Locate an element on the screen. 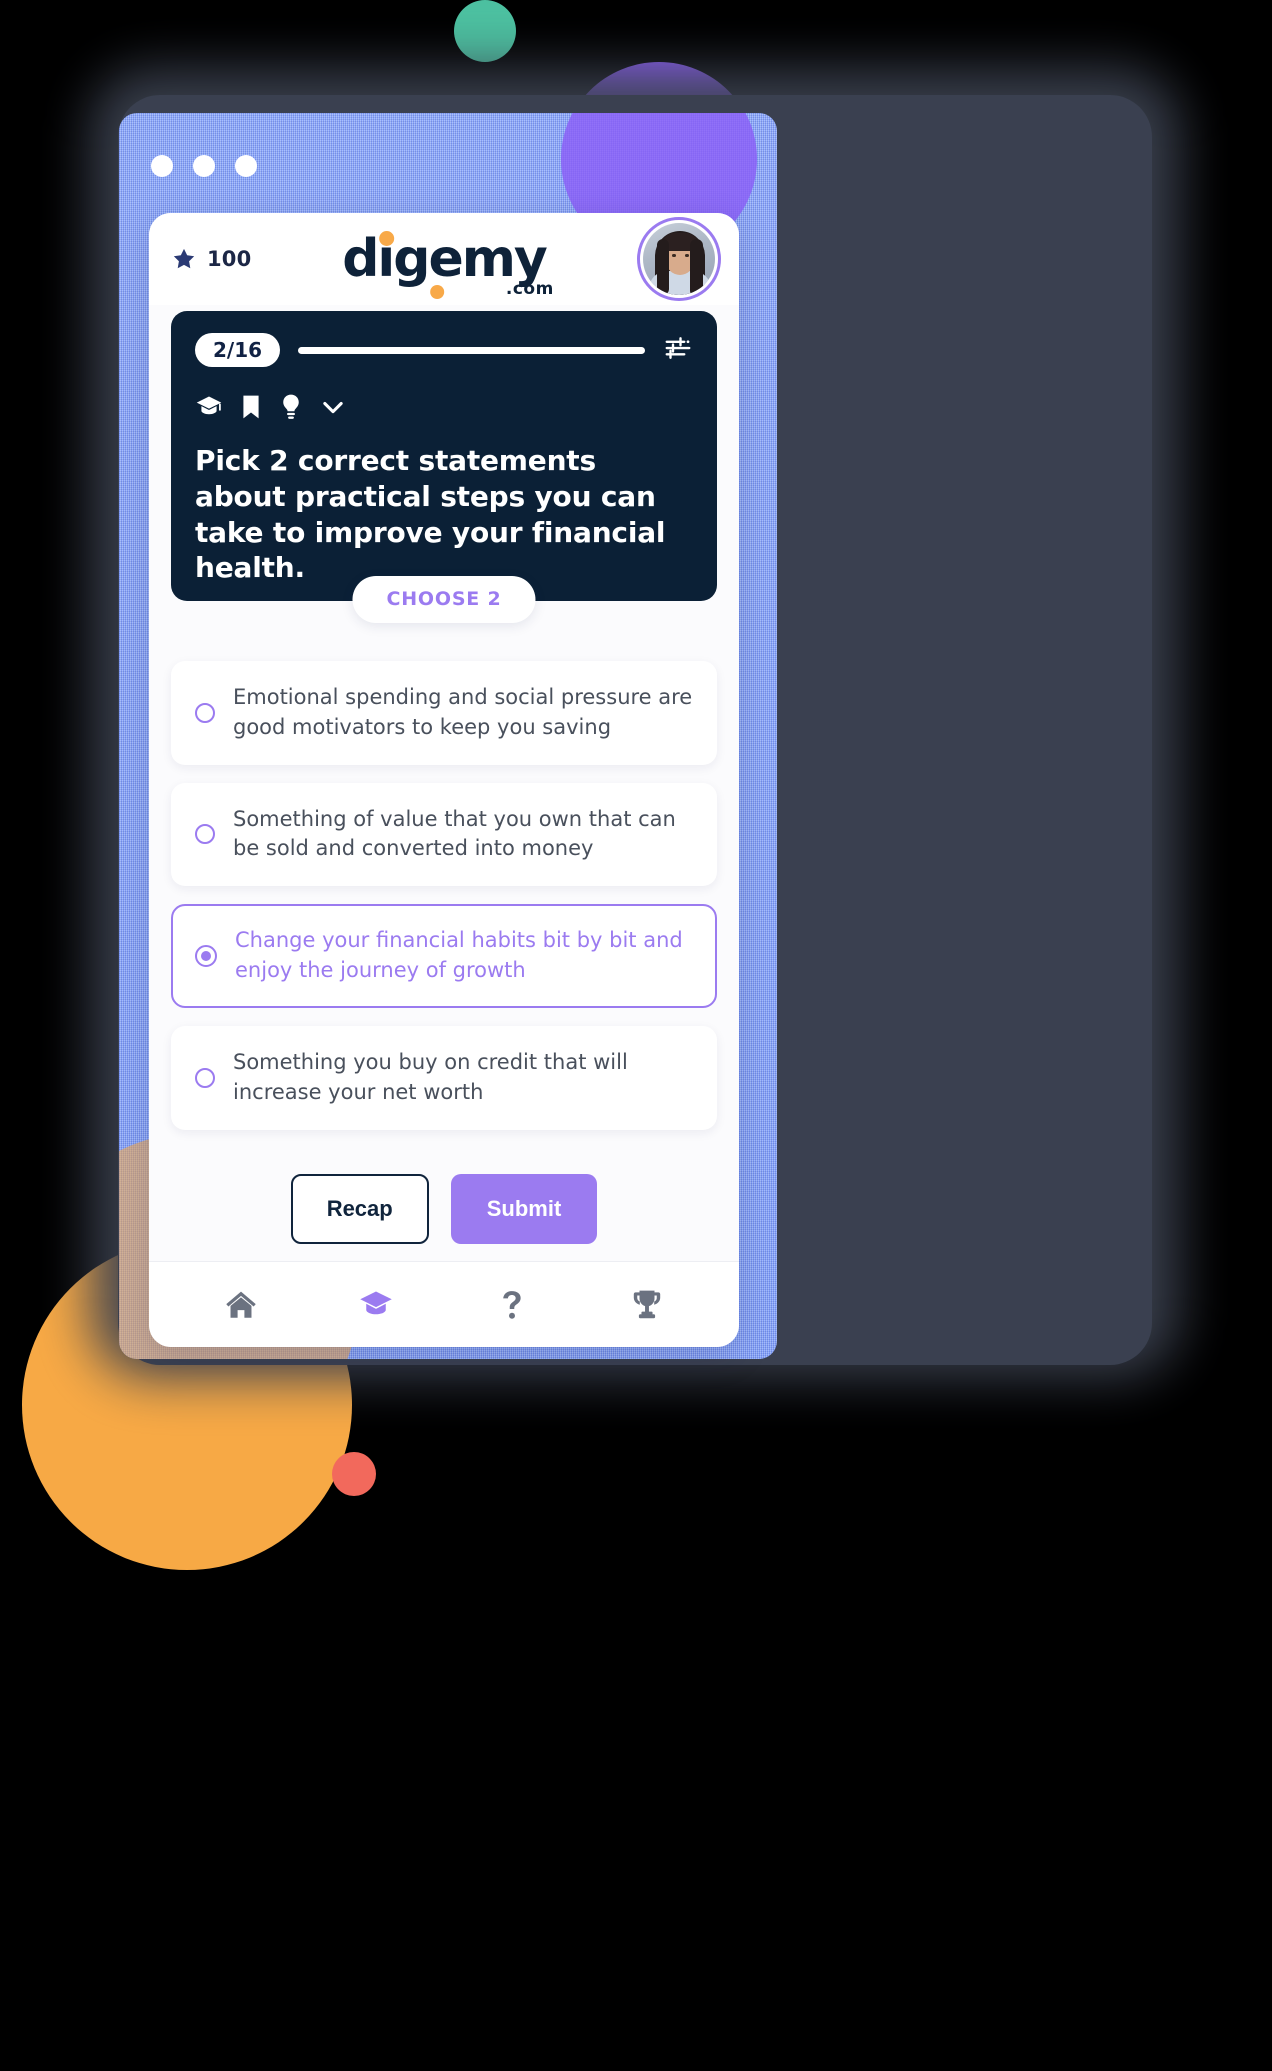  lightbulb-icon is located at coordinates (291, 407).